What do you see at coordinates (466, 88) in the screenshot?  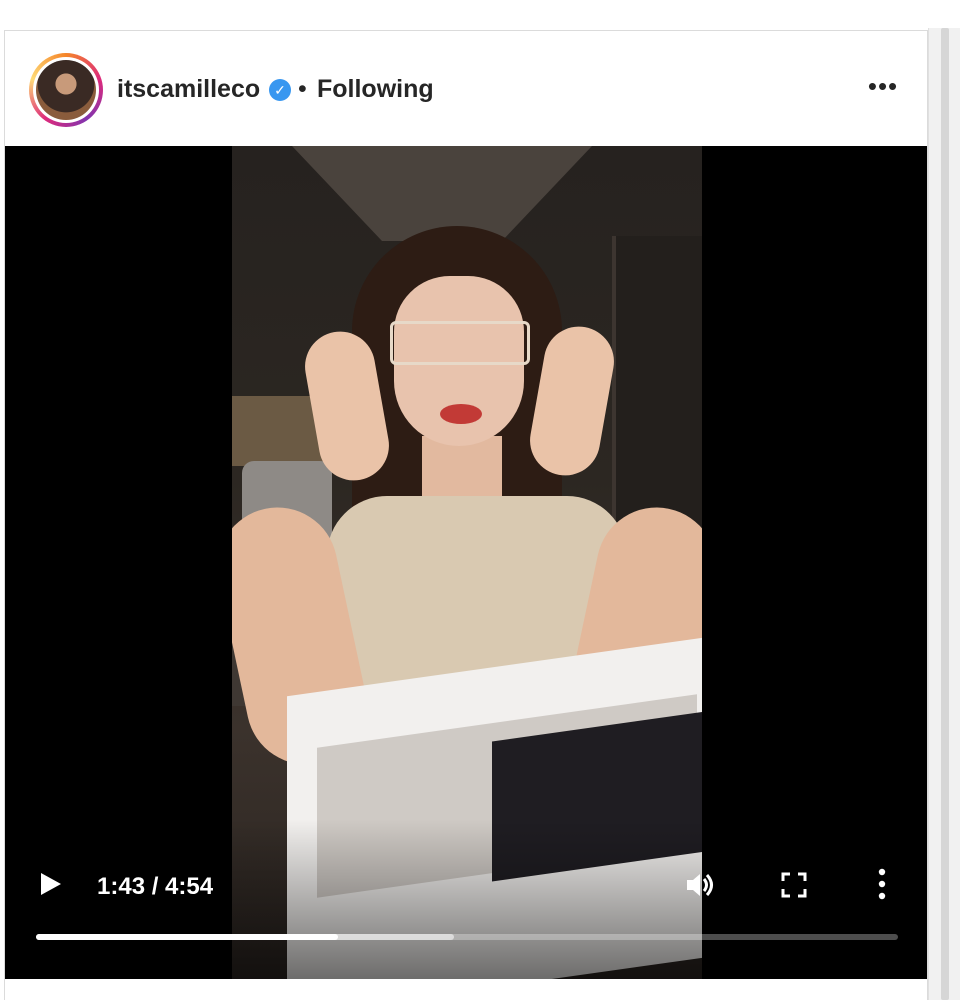 I see `post-header: itscamilleco ✓ • Following •••` at bounding box center [466, 88].